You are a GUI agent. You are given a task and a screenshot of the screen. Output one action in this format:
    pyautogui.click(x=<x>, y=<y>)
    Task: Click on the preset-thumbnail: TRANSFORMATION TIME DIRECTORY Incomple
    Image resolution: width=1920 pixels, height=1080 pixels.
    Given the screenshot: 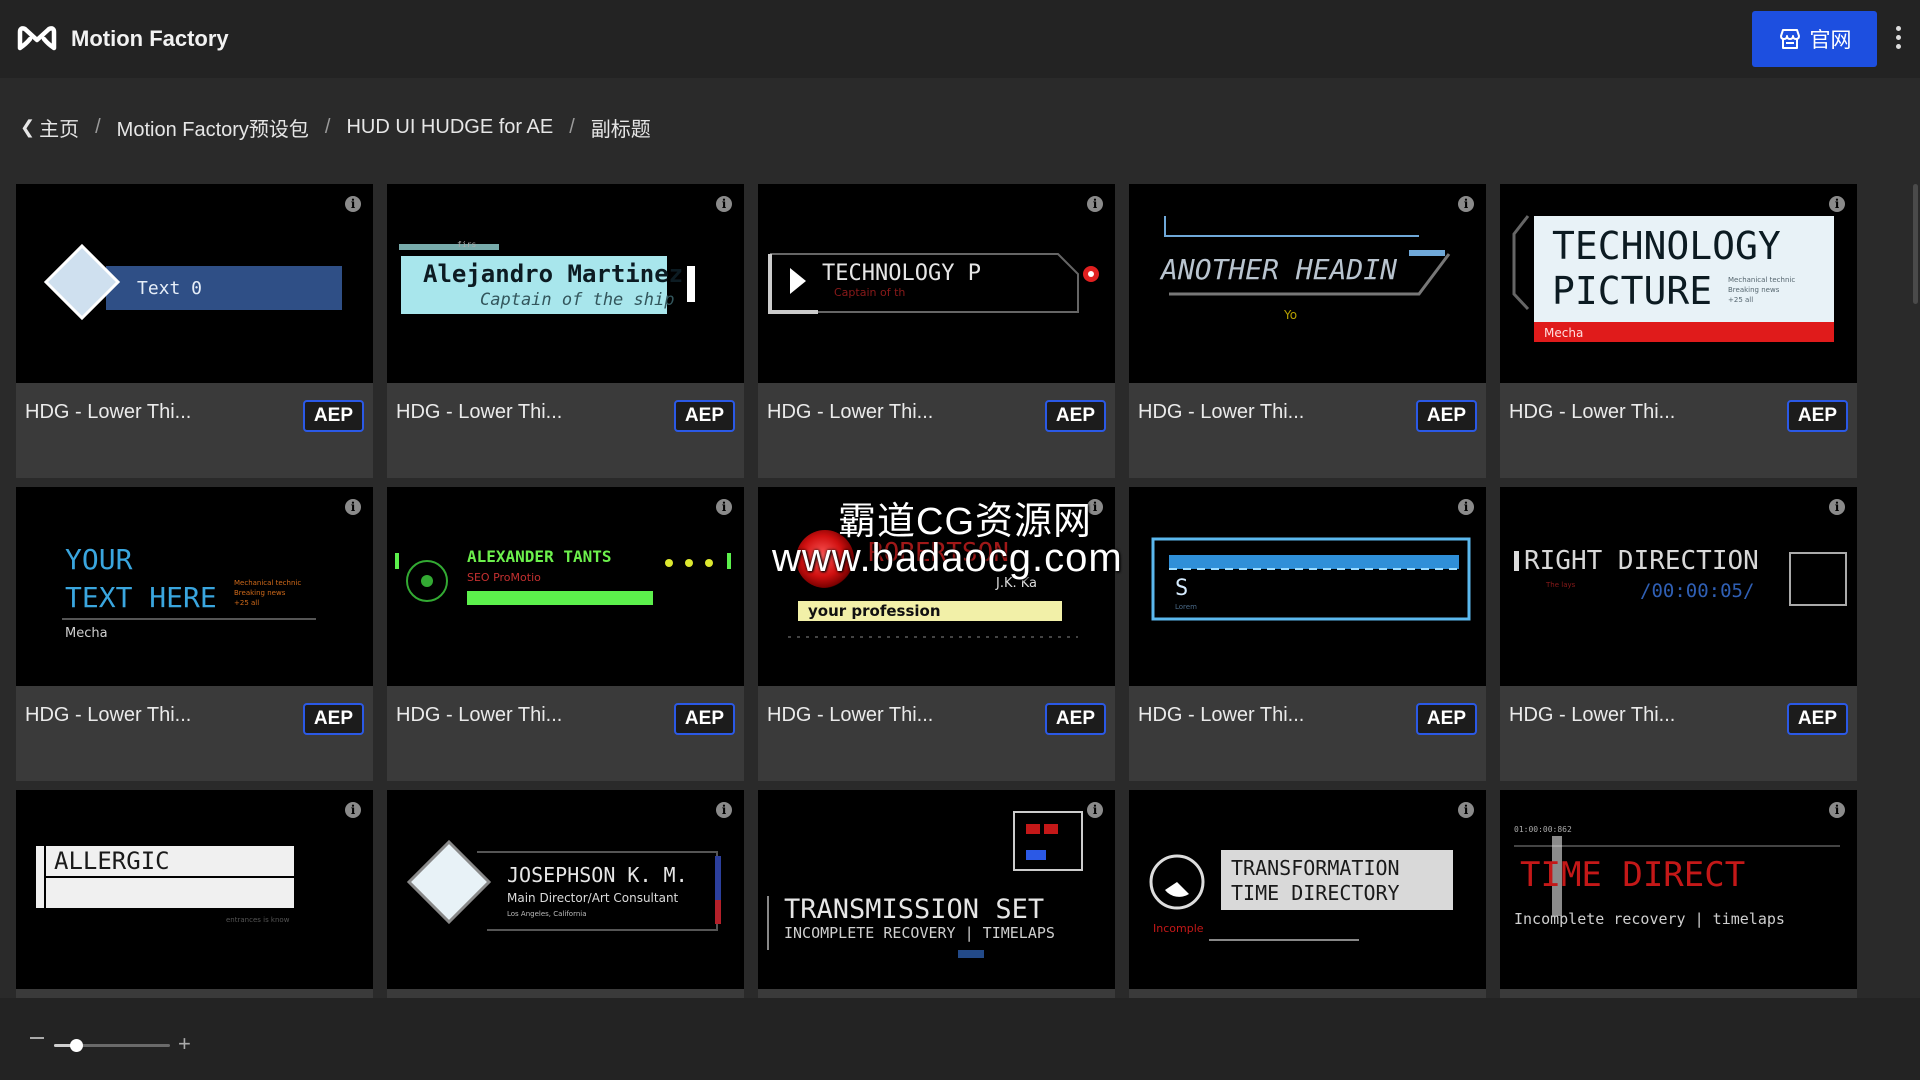 What is the action you would take?
    pyautogui.click(x=1307, y=889)
    